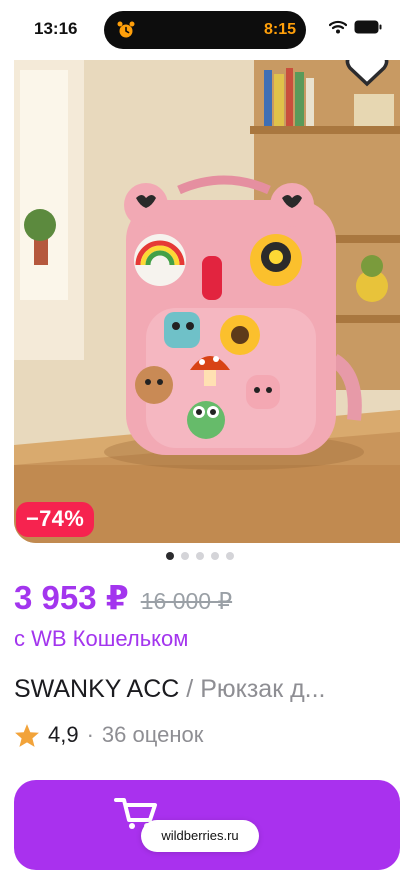 Image resolution: width=400 pixels, height=870 pixels. What do you see at coordinates (367, 75) in the screenshot?
I see `favorite-icon` at bounding box center [367, 75].